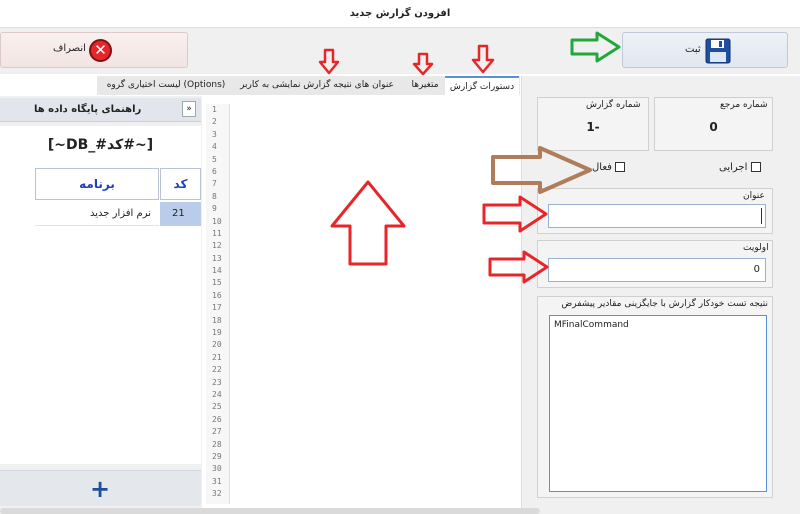 The width and height of the screenshot is (800, 514). What do you see at coordinates (744, 105) in the screenshot?
I see `ref-number-label: شماره مرجع` at bounding box center [744, 105].